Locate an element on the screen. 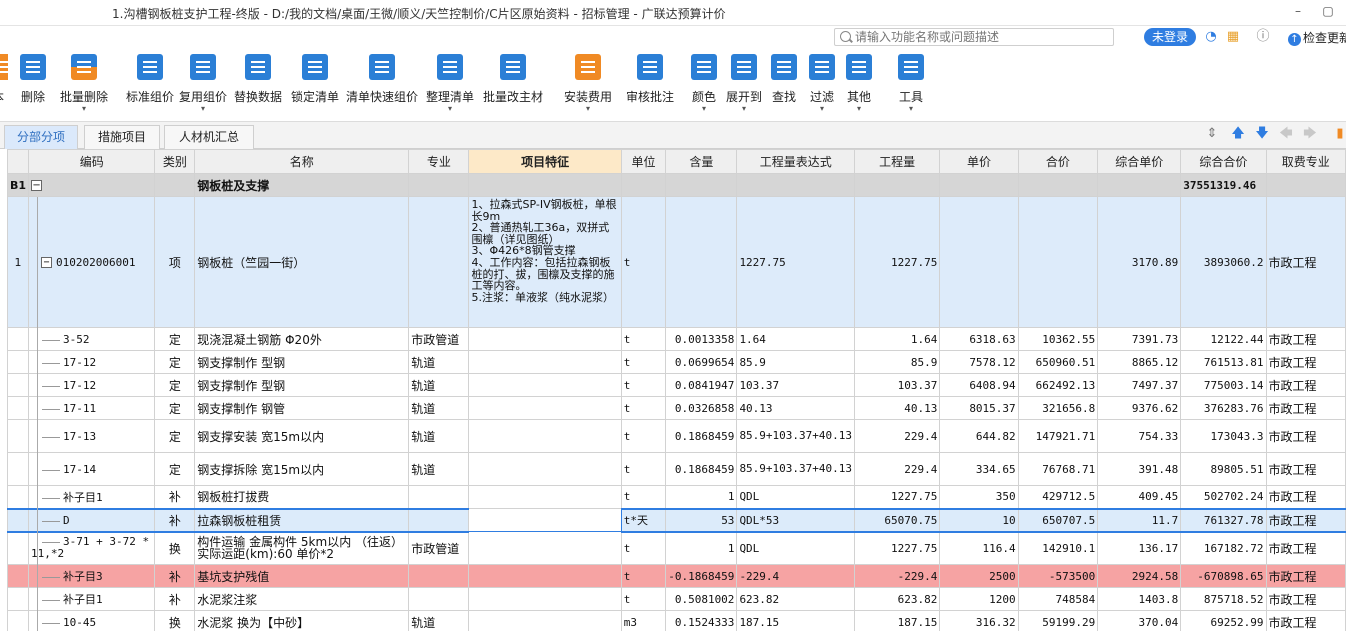  name-cell: 钢支撑制作 钢管 is located at coordinates (302, 408).